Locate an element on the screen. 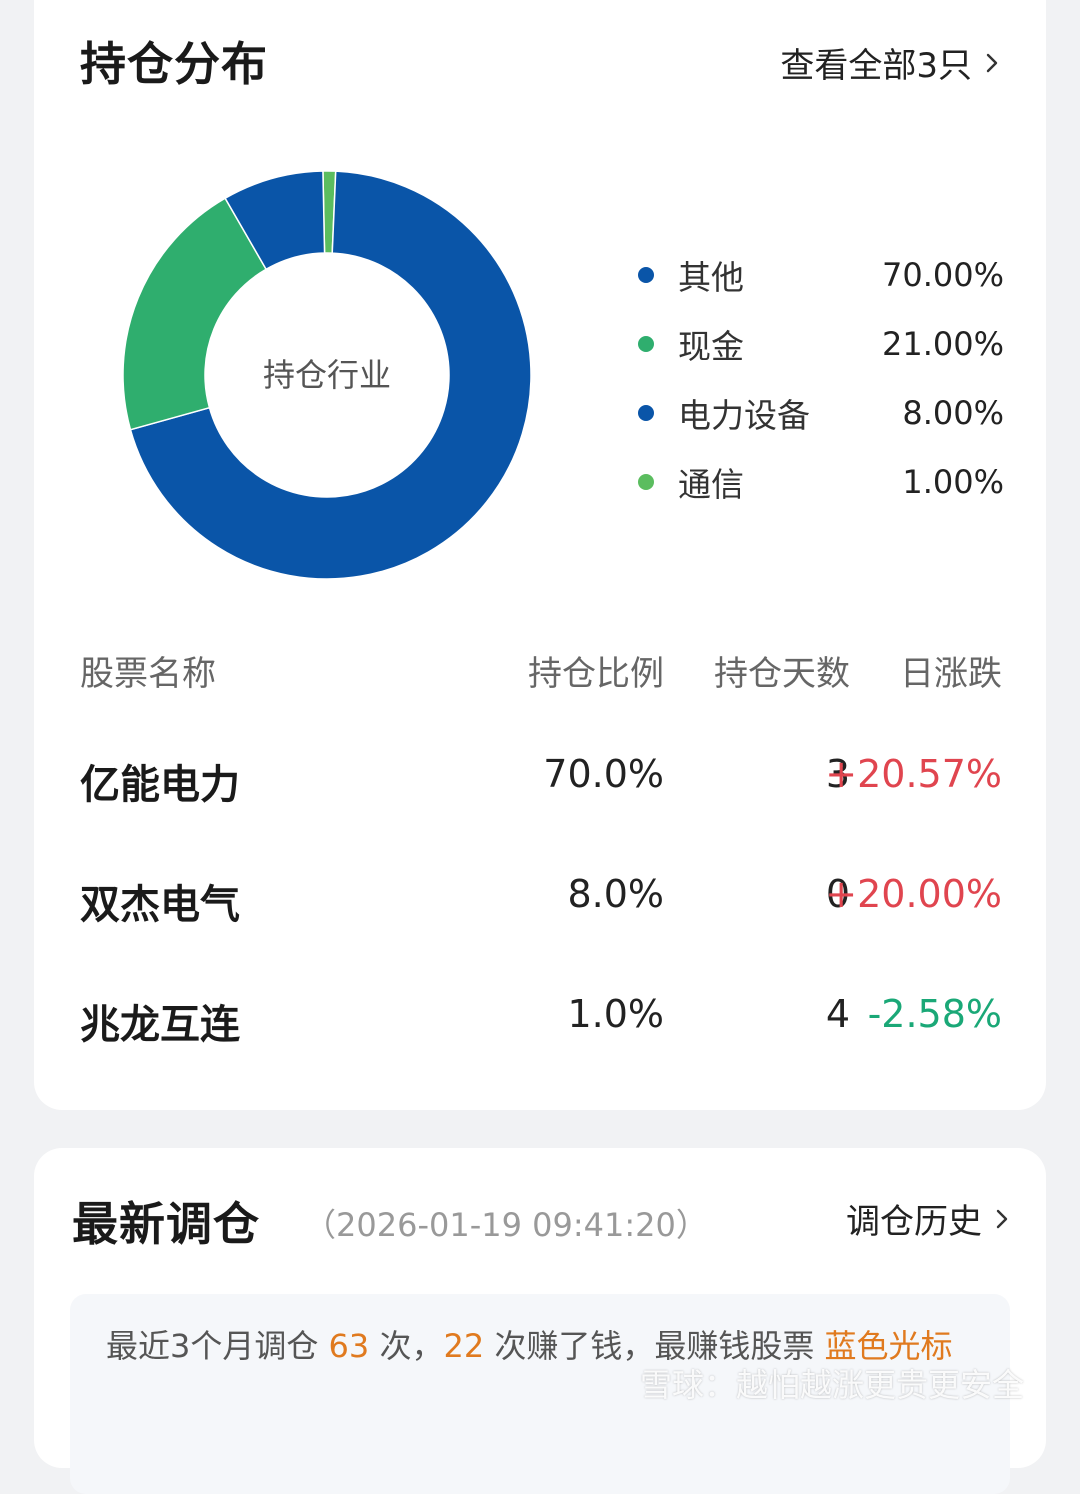 The image size is (1080, 1494). legend-label: 电力设备 is located at coordinates (744, 415).